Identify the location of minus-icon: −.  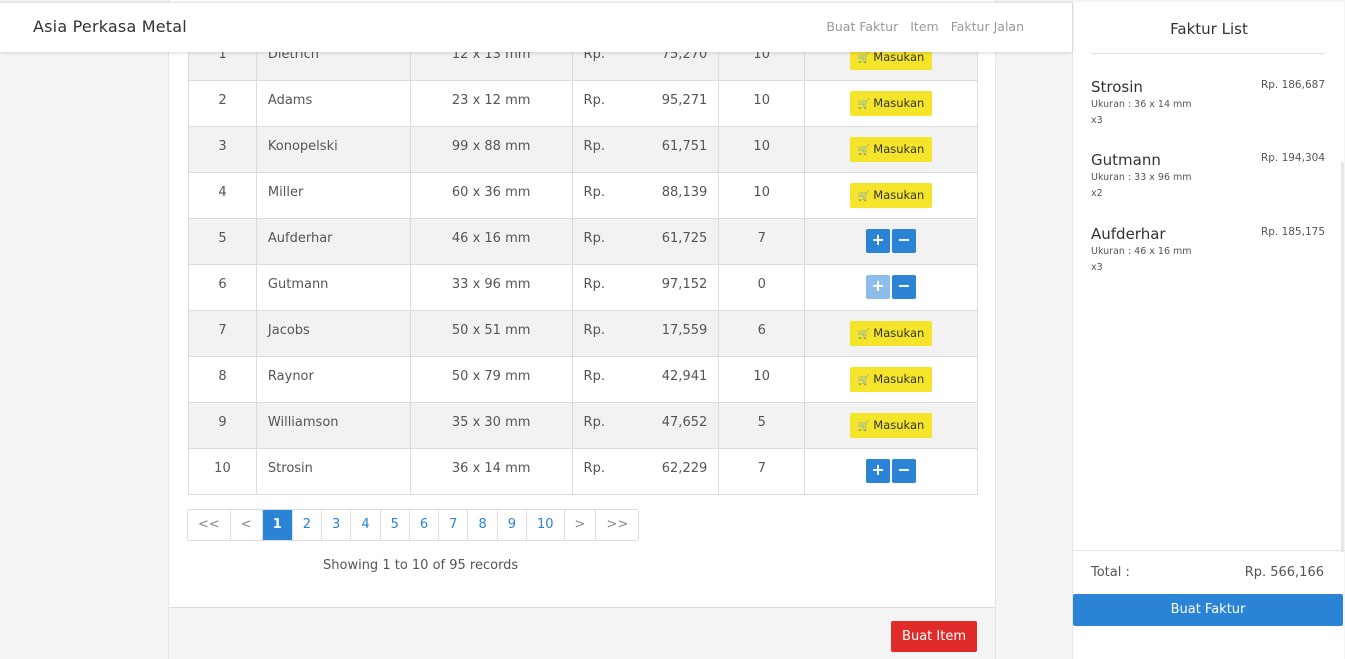
(904, 285).